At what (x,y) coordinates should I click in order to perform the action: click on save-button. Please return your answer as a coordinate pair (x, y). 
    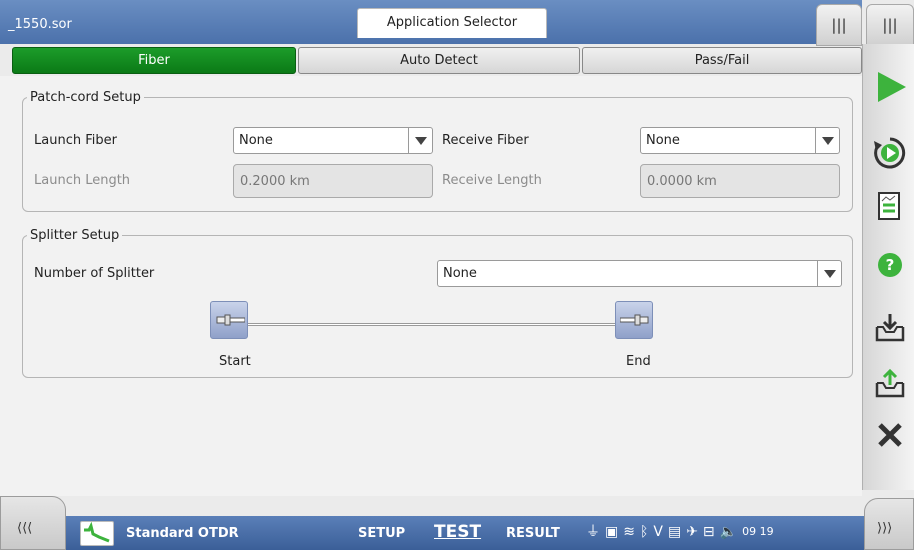
    Looking at the image, I should click on (890, 327).